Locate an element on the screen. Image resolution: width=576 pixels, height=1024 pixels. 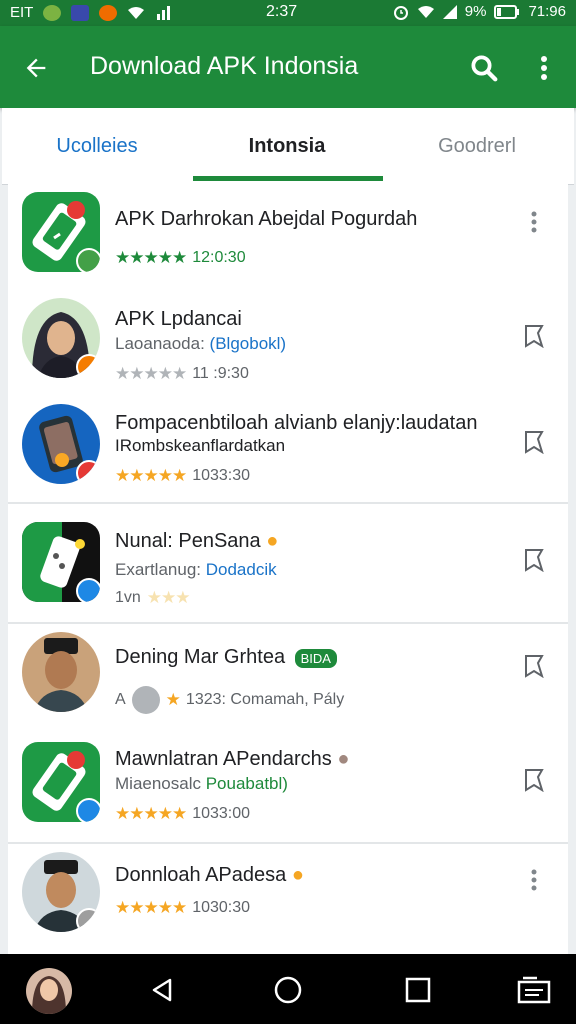
app-subtitle: Laoanaoda: (Blgobokl) is located at coordinates (201, 343).